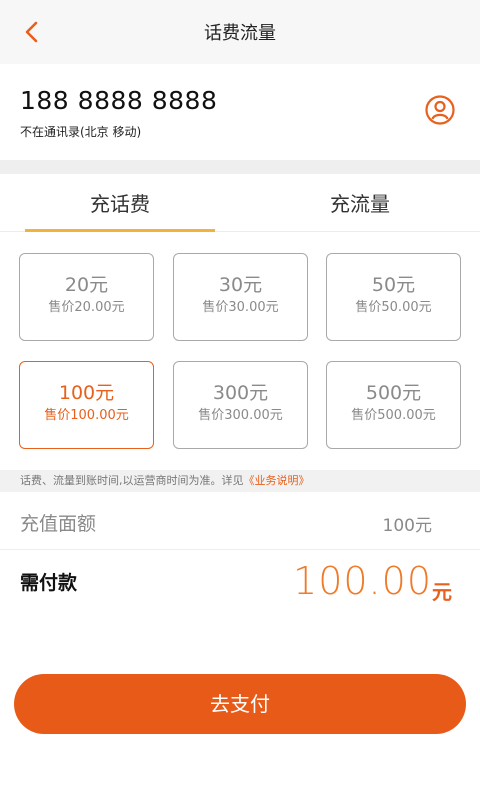 The image size is (480, 800). What do you see at coordinates (407, 526) in the screenshot?
I see `face-value: 100元` at bounding box center [407, 526].